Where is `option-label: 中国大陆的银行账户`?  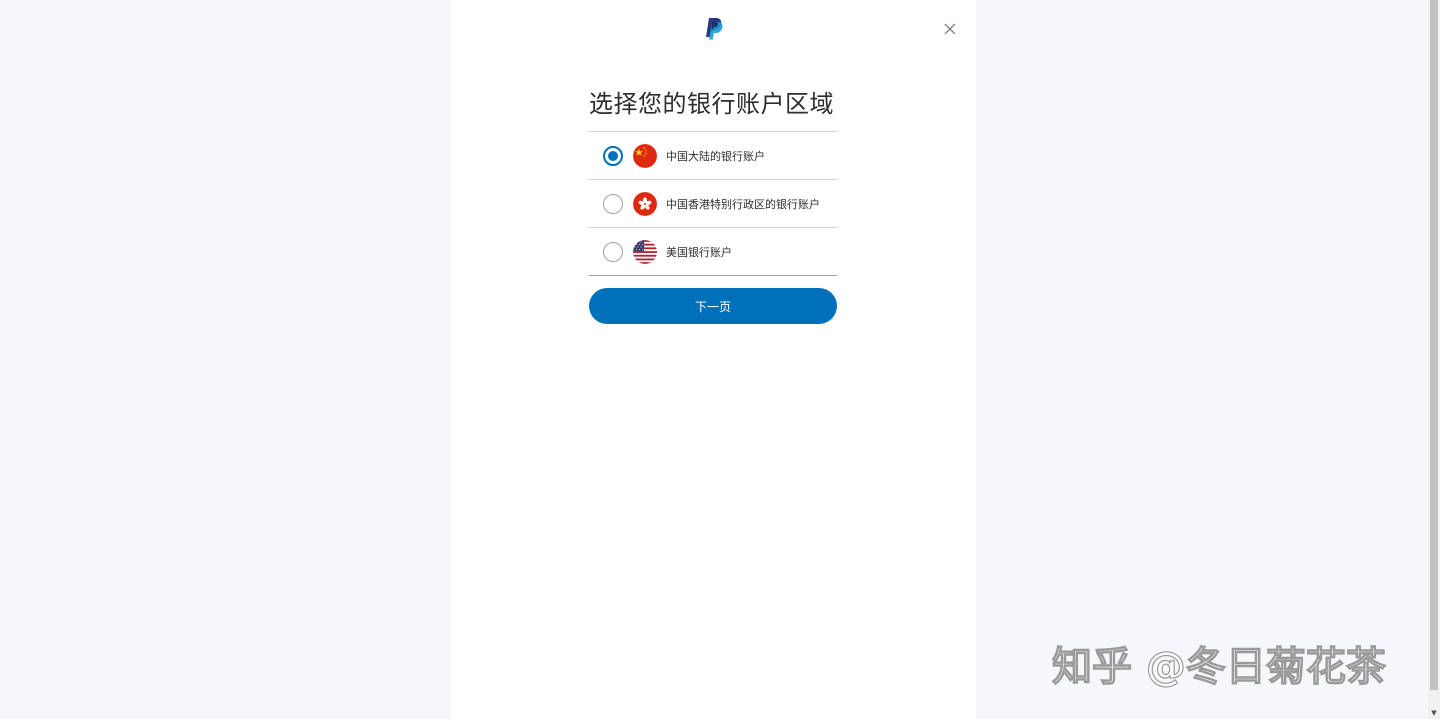 option-label: 中国大陆的银行账户 is located at coordinates (715, 156).